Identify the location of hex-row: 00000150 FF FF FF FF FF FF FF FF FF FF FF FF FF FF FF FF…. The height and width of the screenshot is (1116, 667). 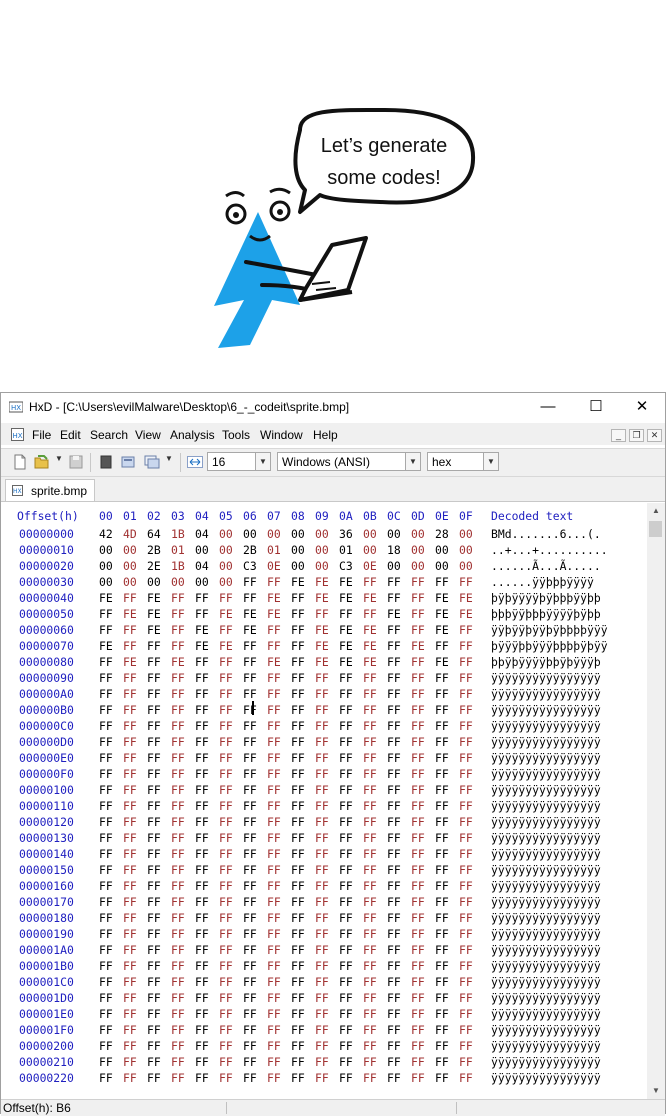
(324, 871).